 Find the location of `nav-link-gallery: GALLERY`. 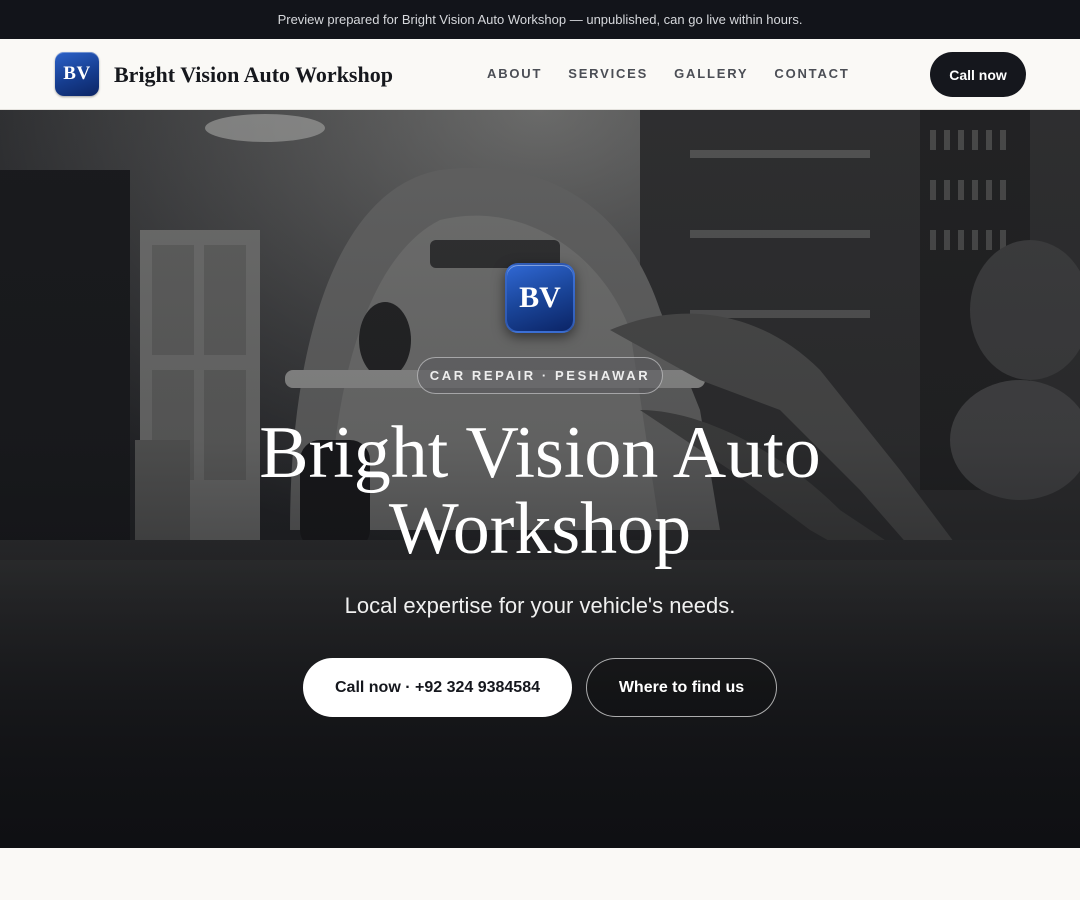

nav-link-gallery: GALLERY is located at coordinates (711, 74).